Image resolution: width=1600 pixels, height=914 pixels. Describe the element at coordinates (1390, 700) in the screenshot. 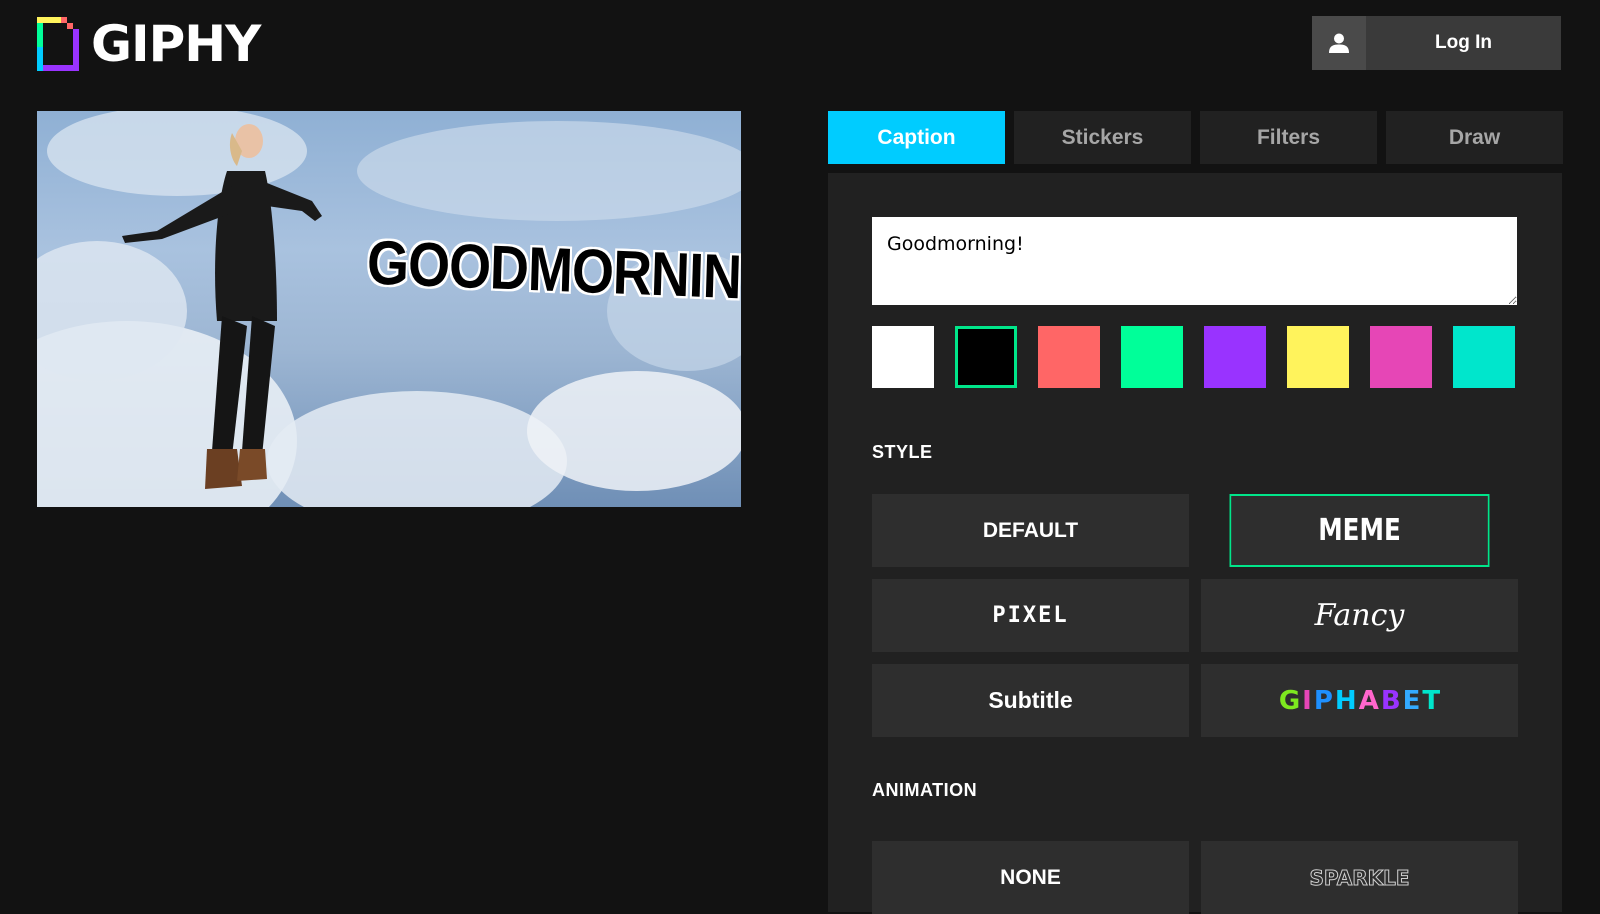

I see `giphabet-letter: B` at that location.